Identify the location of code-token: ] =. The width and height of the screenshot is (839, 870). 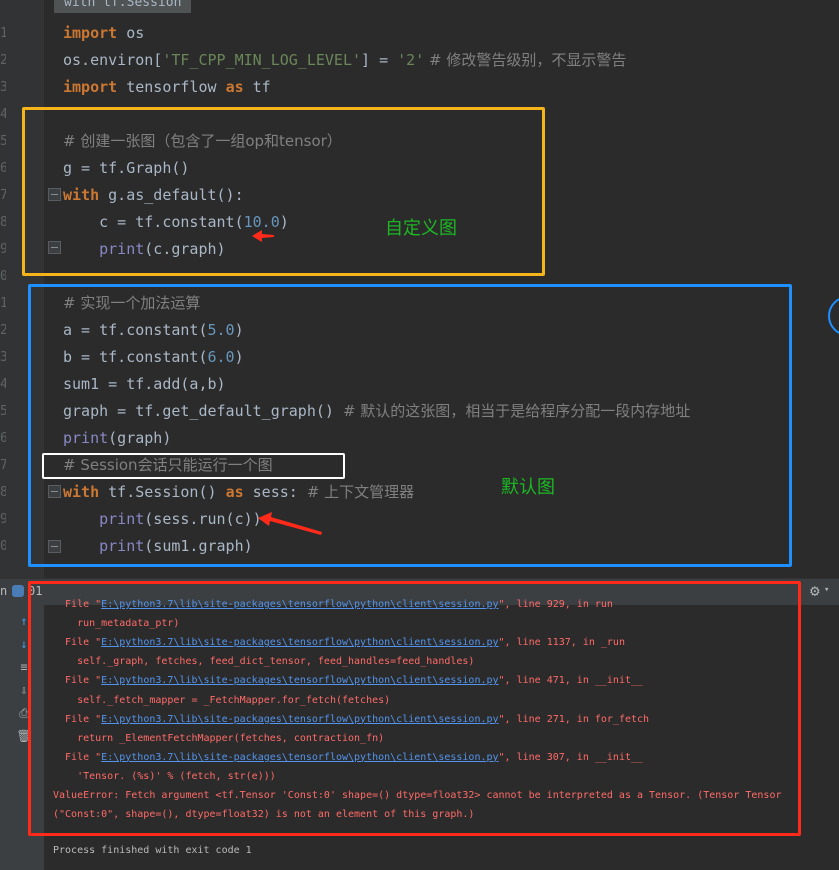
(379, 60).